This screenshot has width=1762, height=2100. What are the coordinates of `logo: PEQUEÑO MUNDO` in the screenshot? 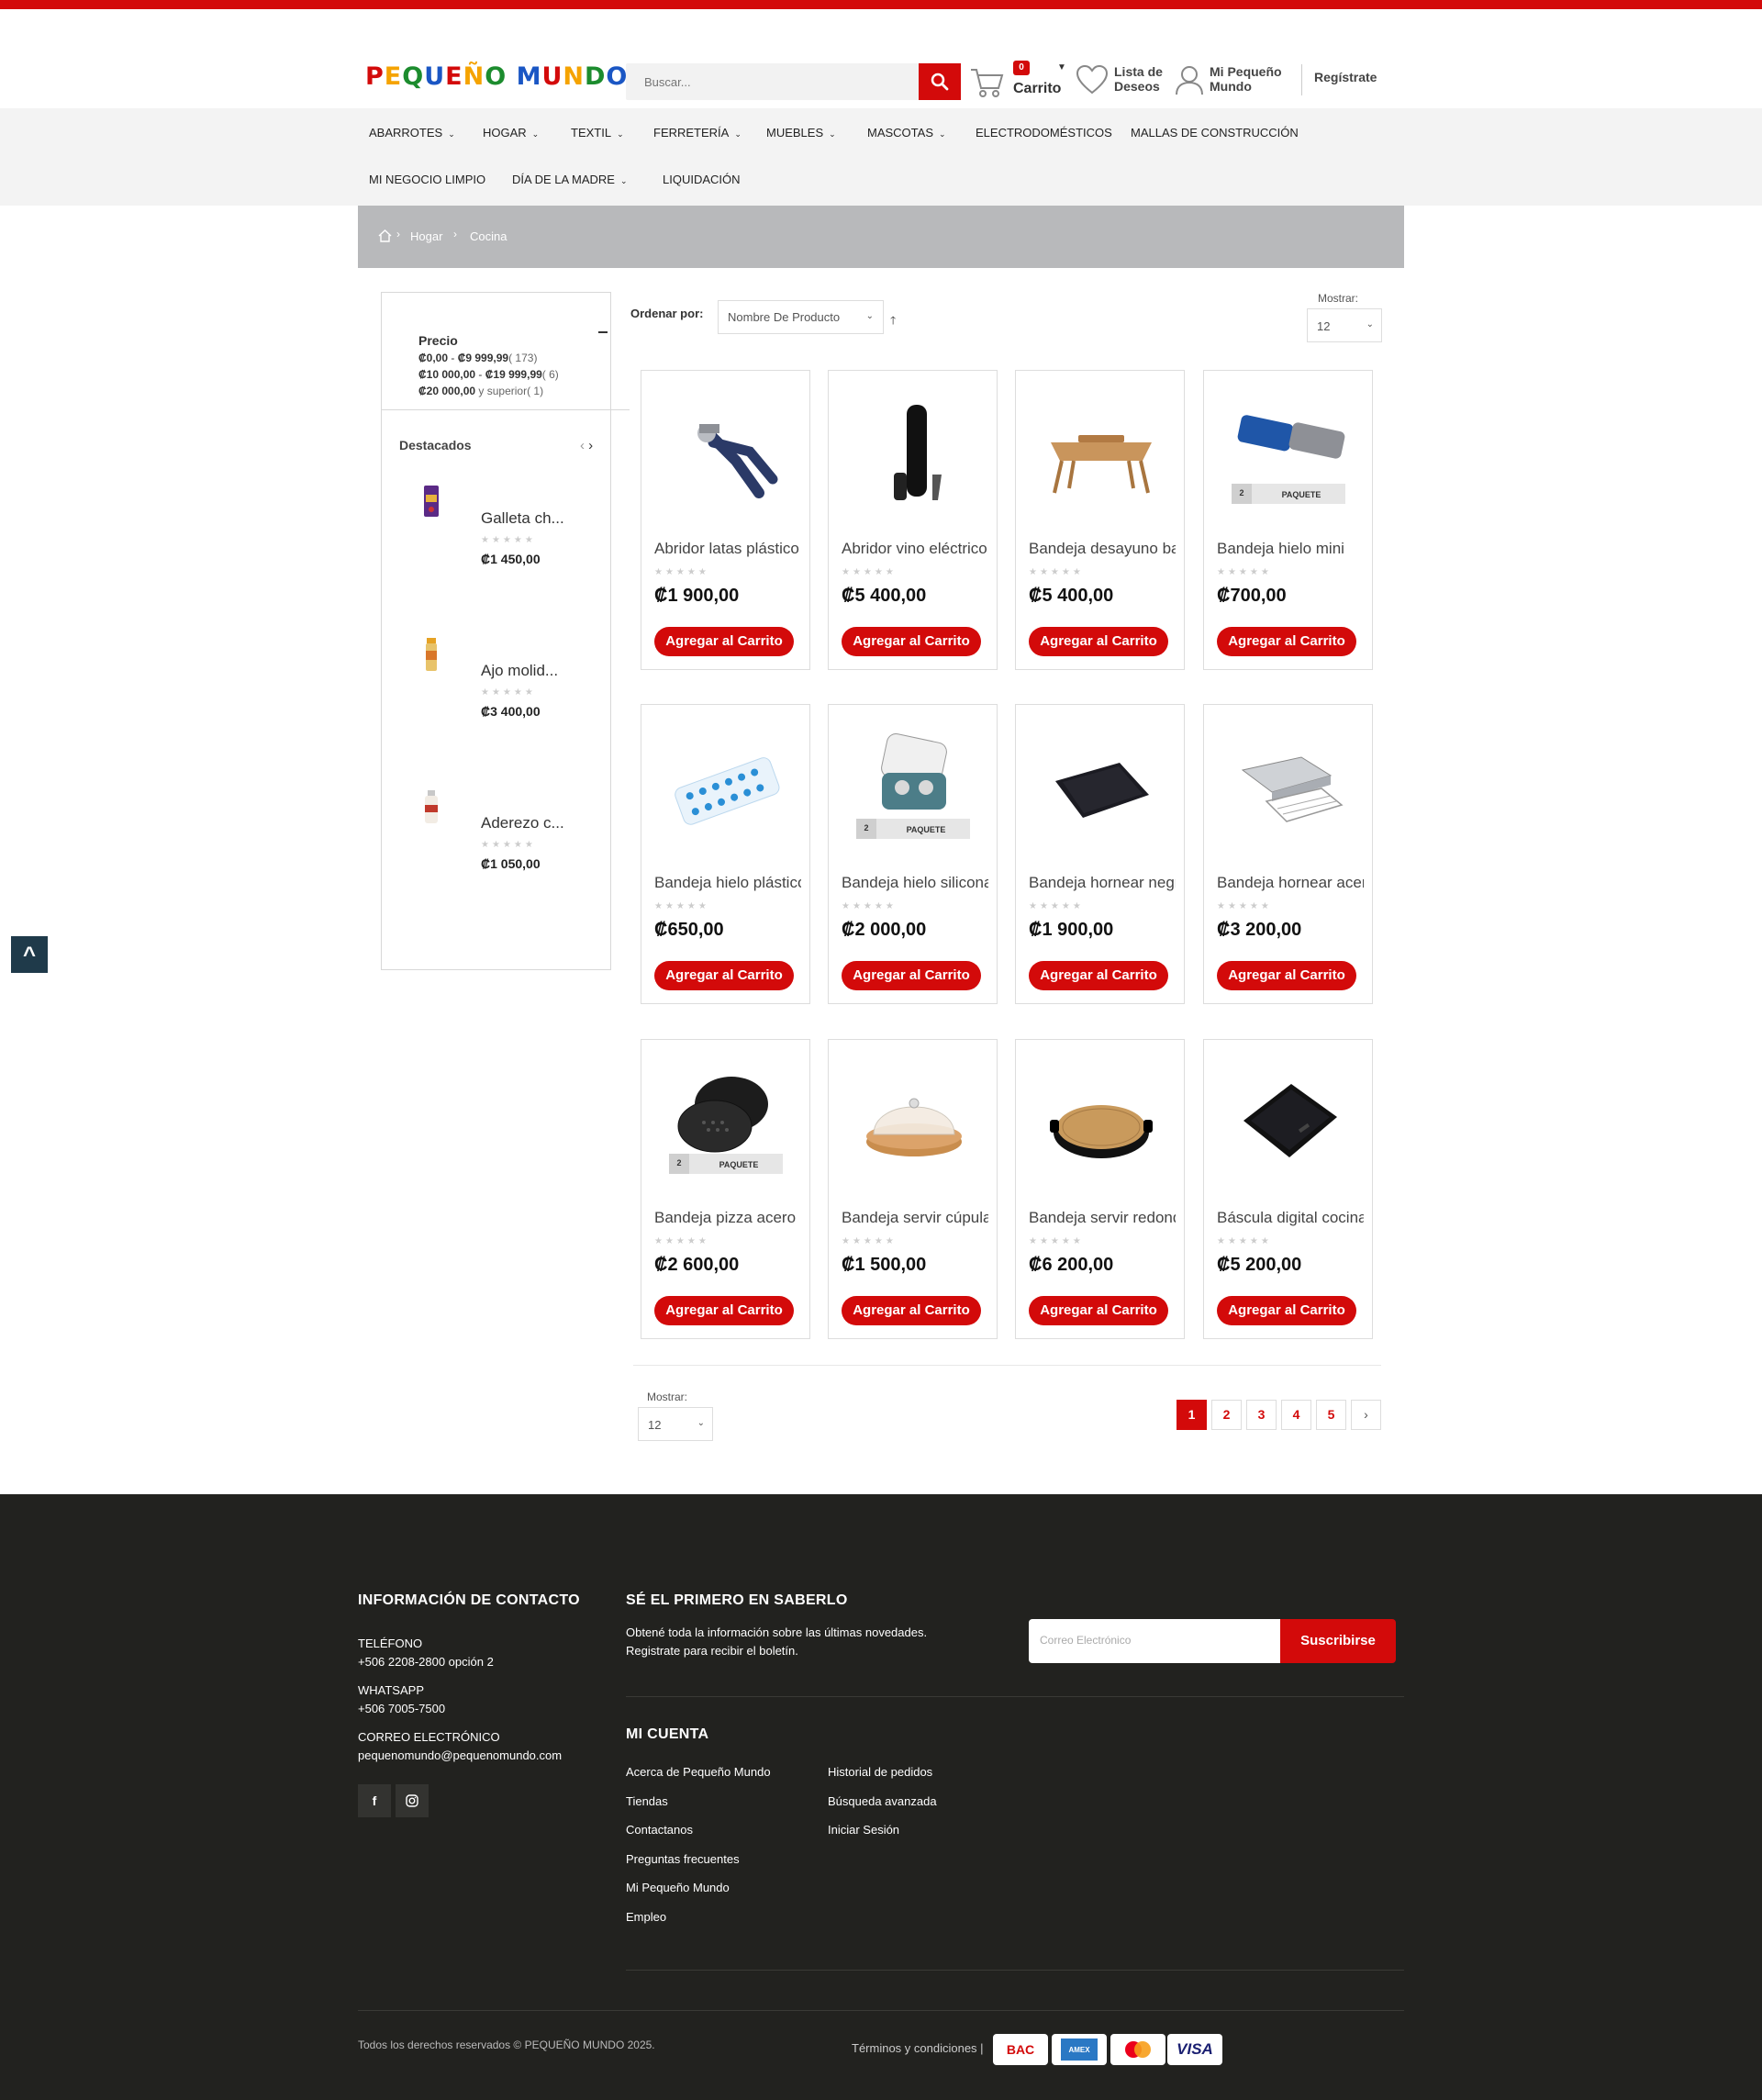 It's located at (496, 76).